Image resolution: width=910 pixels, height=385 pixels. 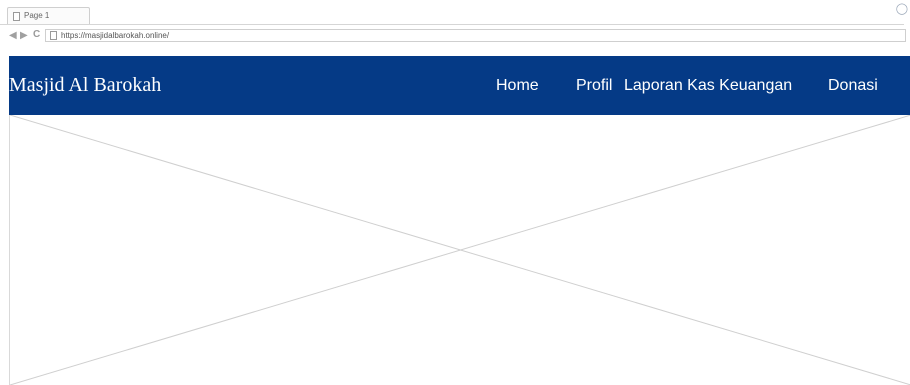 I want to click on tab-strip-divider, so click(x=452, y=24).